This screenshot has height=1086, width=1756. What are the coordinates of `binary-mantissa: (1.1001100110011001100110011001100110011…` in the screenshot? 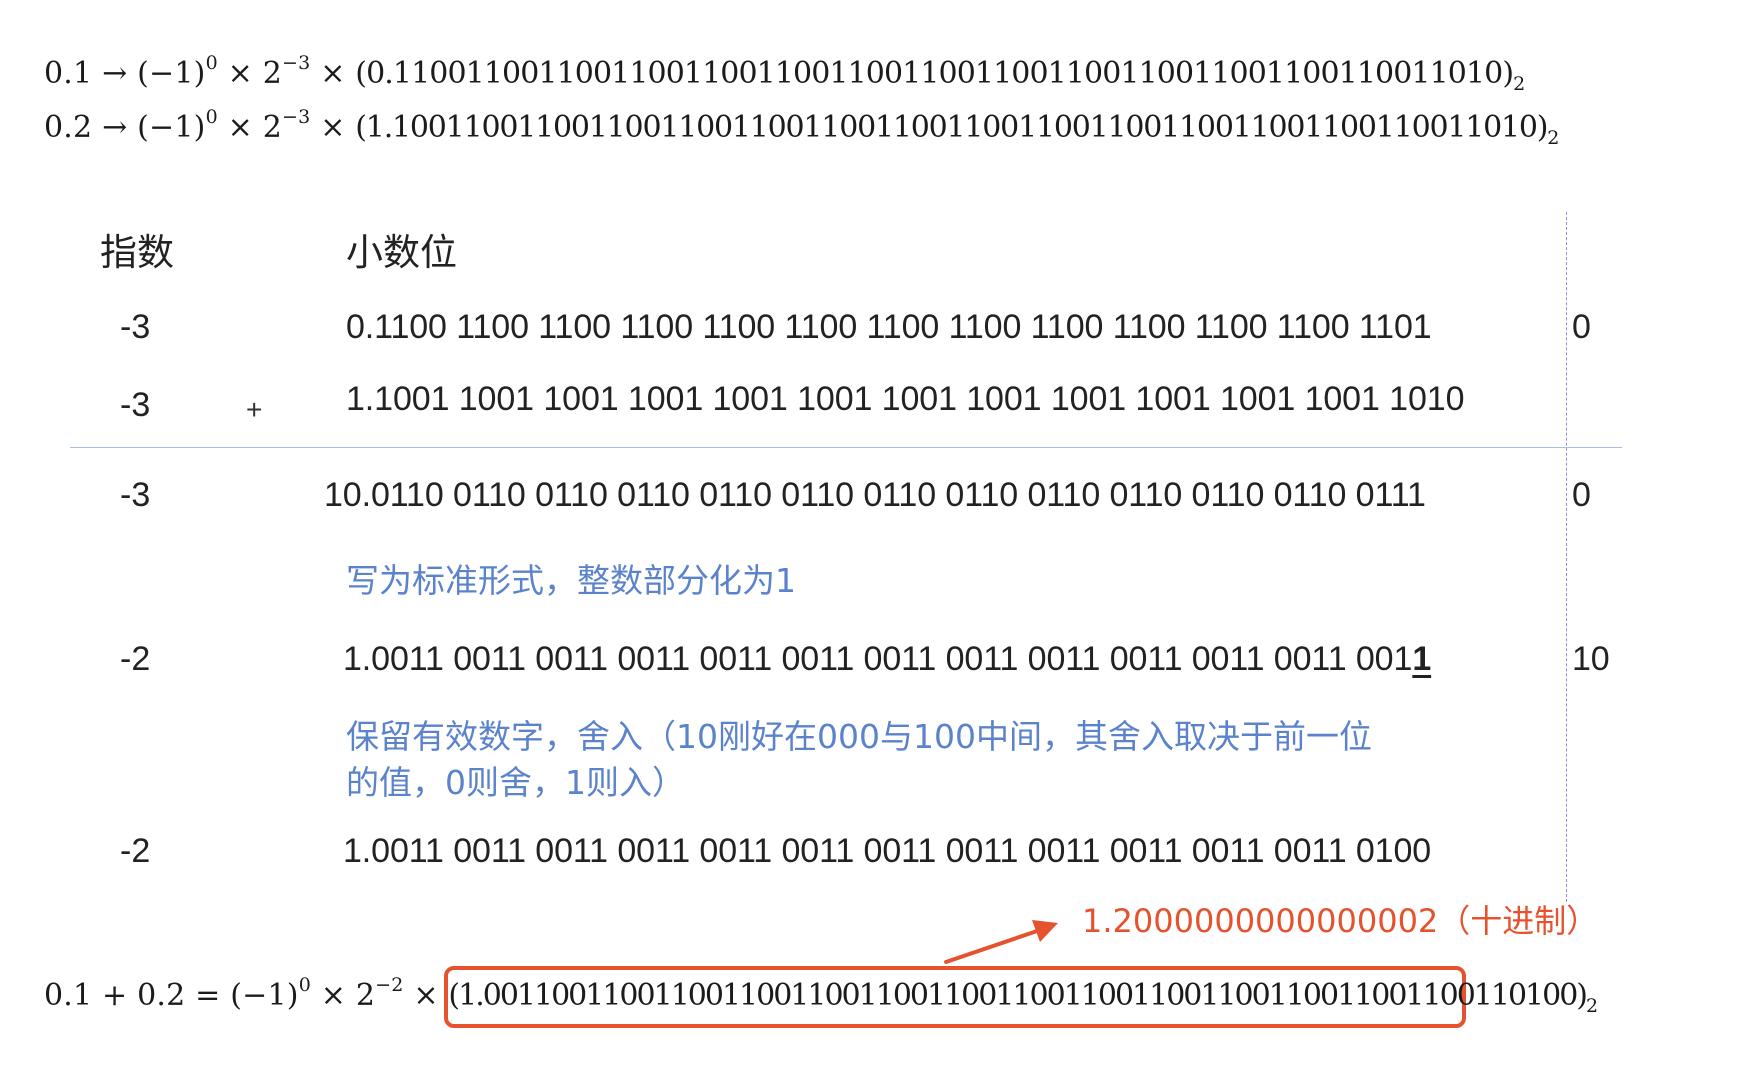 It's located at (951, 127).